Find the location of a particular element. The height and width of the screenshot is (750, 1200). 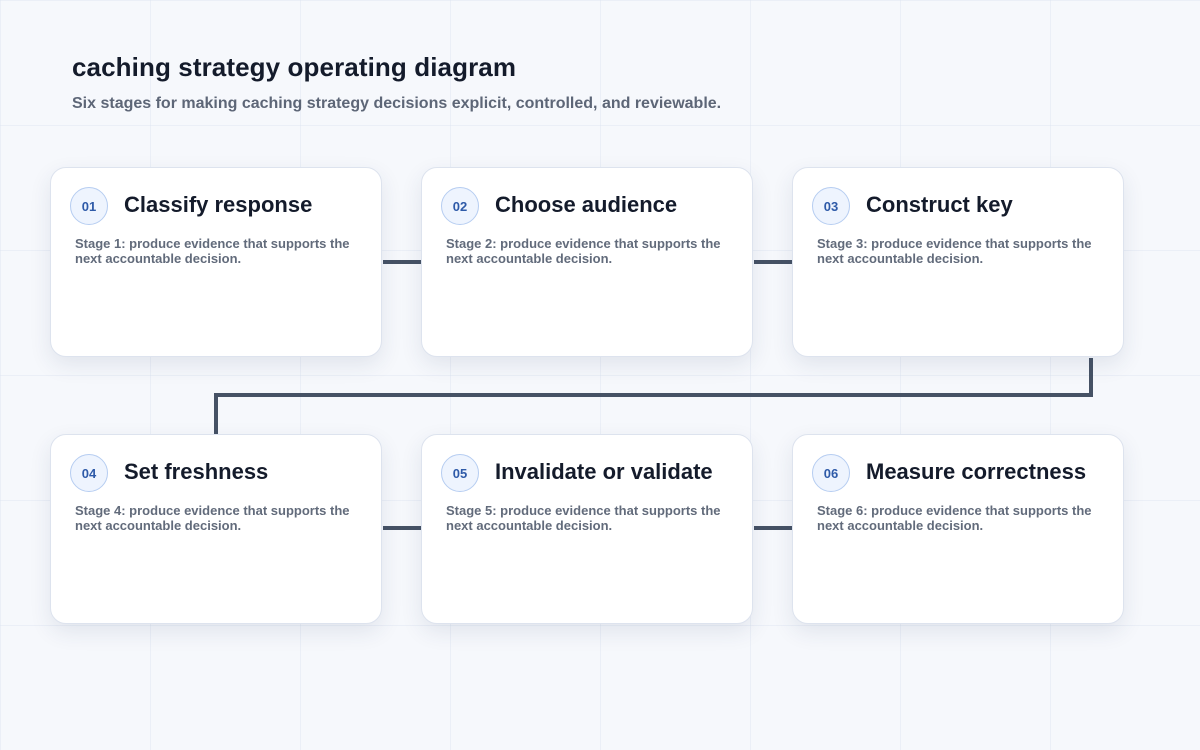

stage-number-badge: 01 is located at coordinates (89, 206).